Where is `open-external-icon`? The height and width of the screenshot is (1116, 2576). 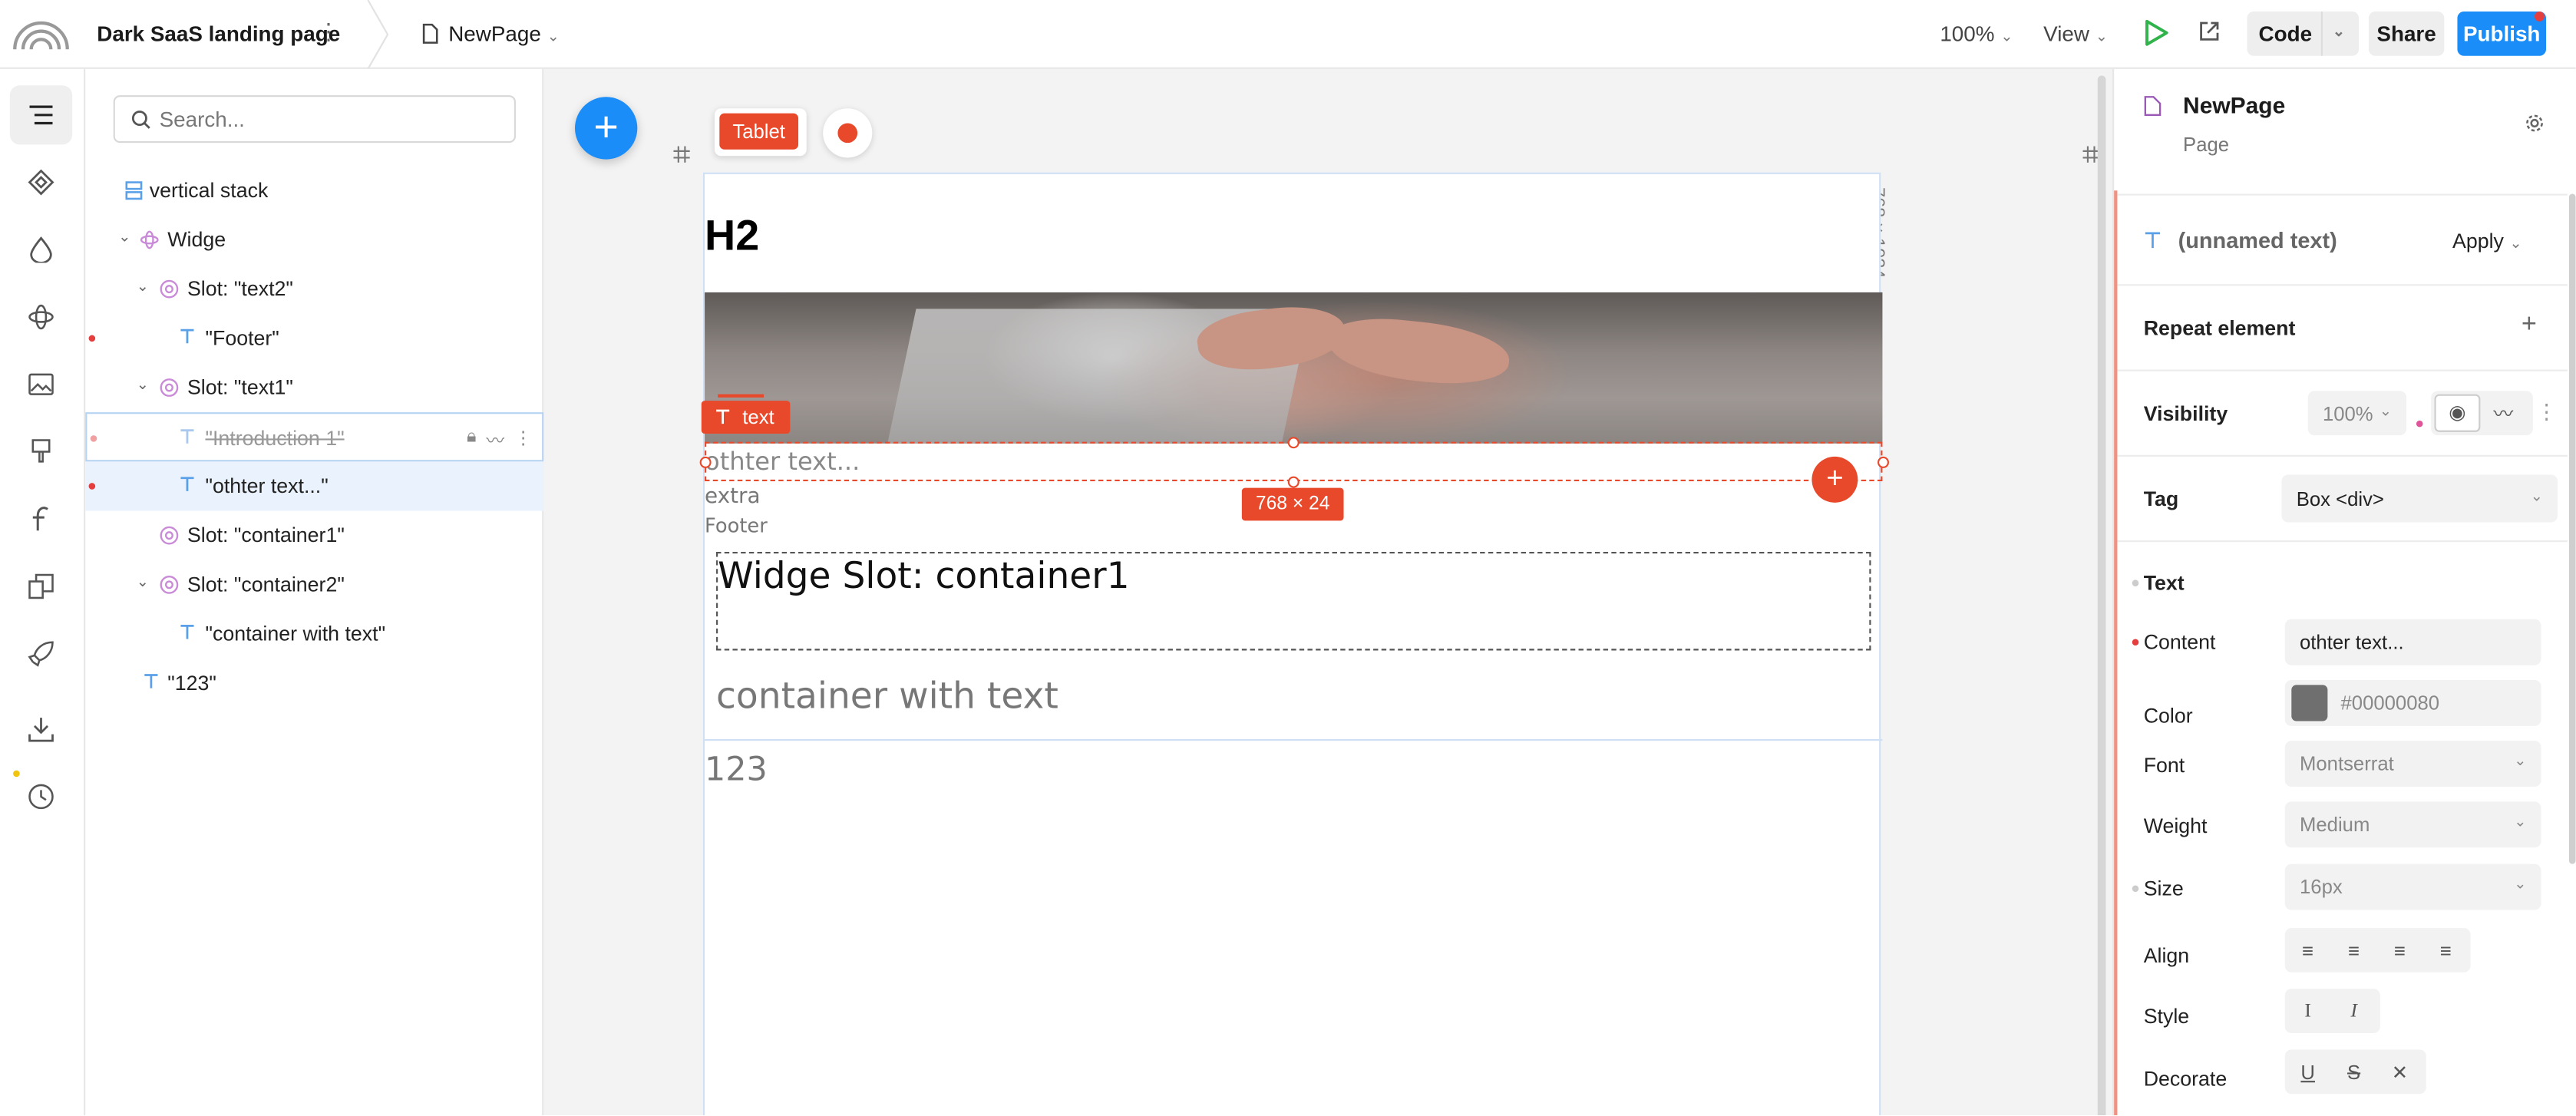 open-external-icon is located at coordinates (2209, 31).